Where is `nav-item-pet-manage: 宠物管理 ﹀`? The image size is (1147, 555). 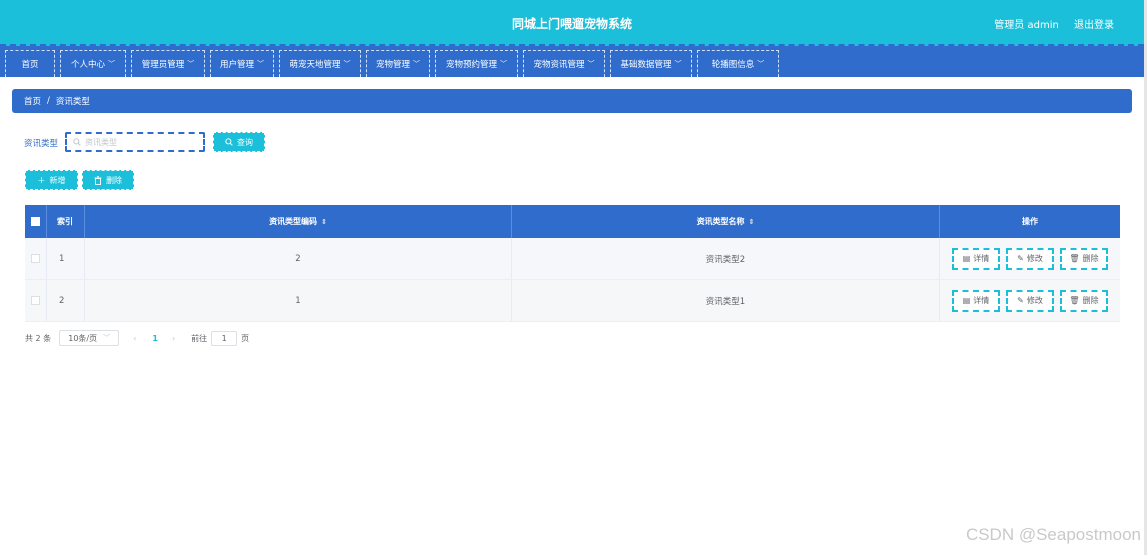
nav-item-pet-manage: 宠物管理 ﹀ is located at coordinates (398, 63).